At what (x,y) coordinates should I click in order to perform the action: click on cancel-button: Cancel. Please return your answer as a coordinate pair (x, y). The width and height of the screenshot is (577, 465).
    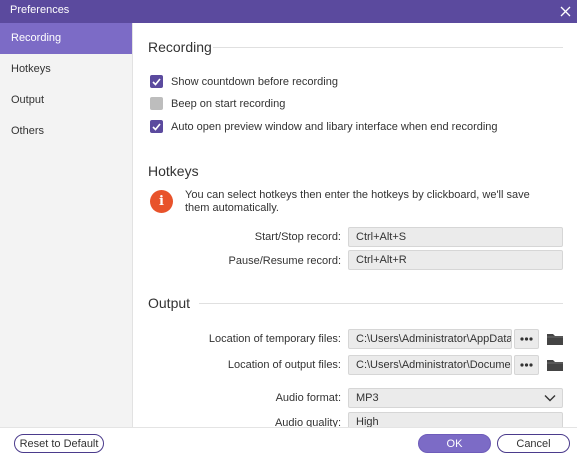
    Looking at the image, I should click on (533, 443).